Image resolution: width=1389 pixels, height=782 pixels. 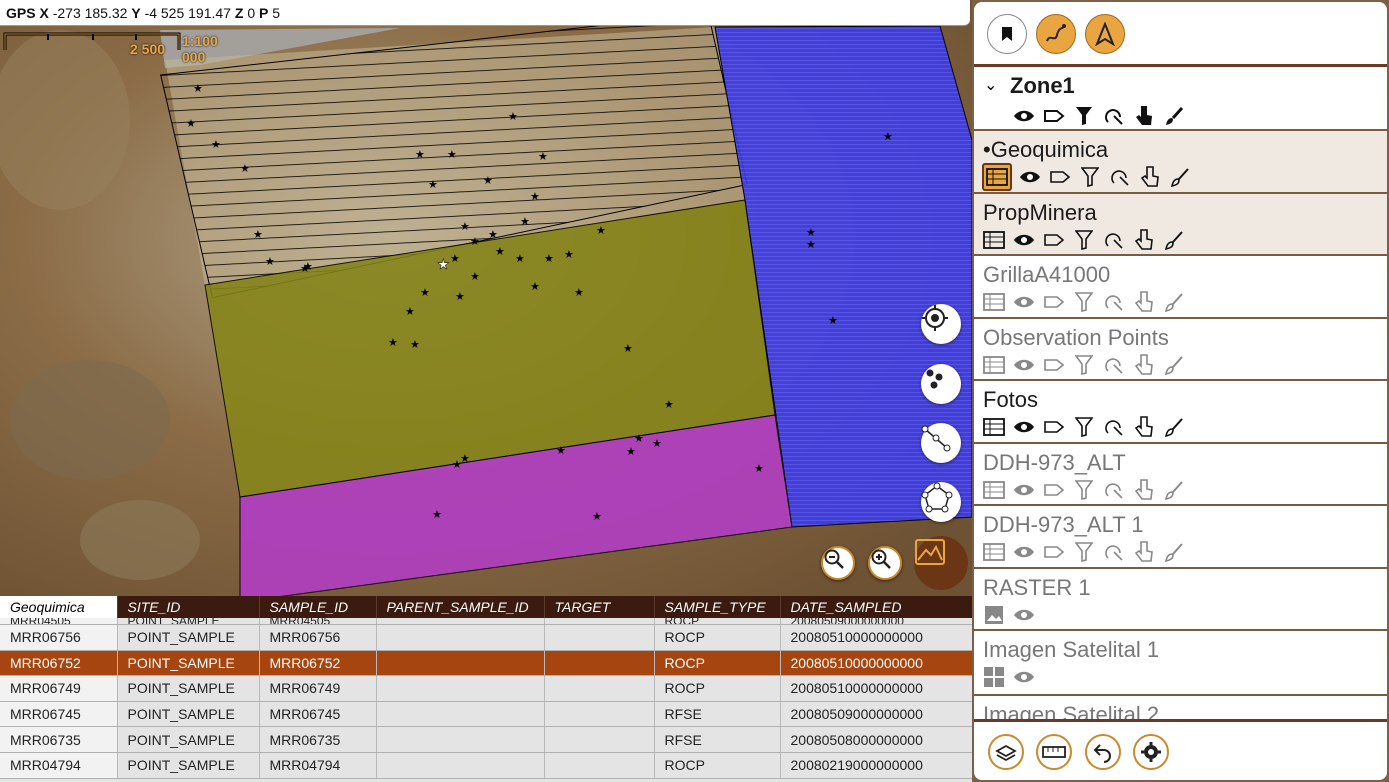 What do you see at coordinates (1180, 537) in the screenshot?
I see `layer-item: DDH-973_ALT 1` at bounding box center [1180, 537].